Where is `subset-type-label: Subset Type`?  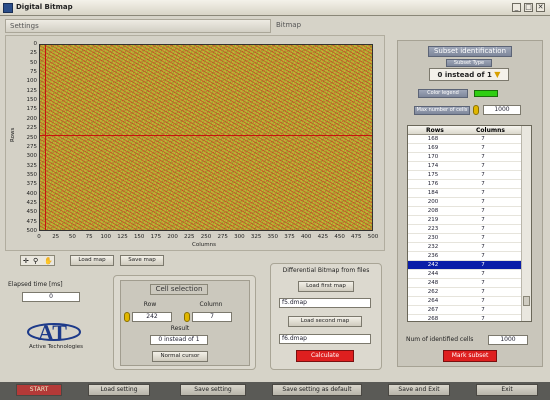 subset-type-label: Subset Type is located at coordinates (469, 63).